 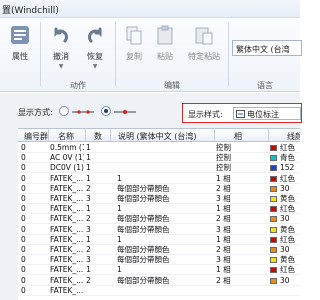 I want to click on column-header-group: 编号群, so click(x=36, y=136).